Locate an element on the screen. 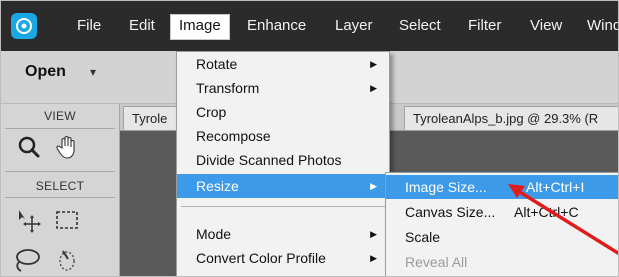 Image resolution: width=619 pixels, height=277 pixels. menu-window: Wind is located at coordinates (602, 26).